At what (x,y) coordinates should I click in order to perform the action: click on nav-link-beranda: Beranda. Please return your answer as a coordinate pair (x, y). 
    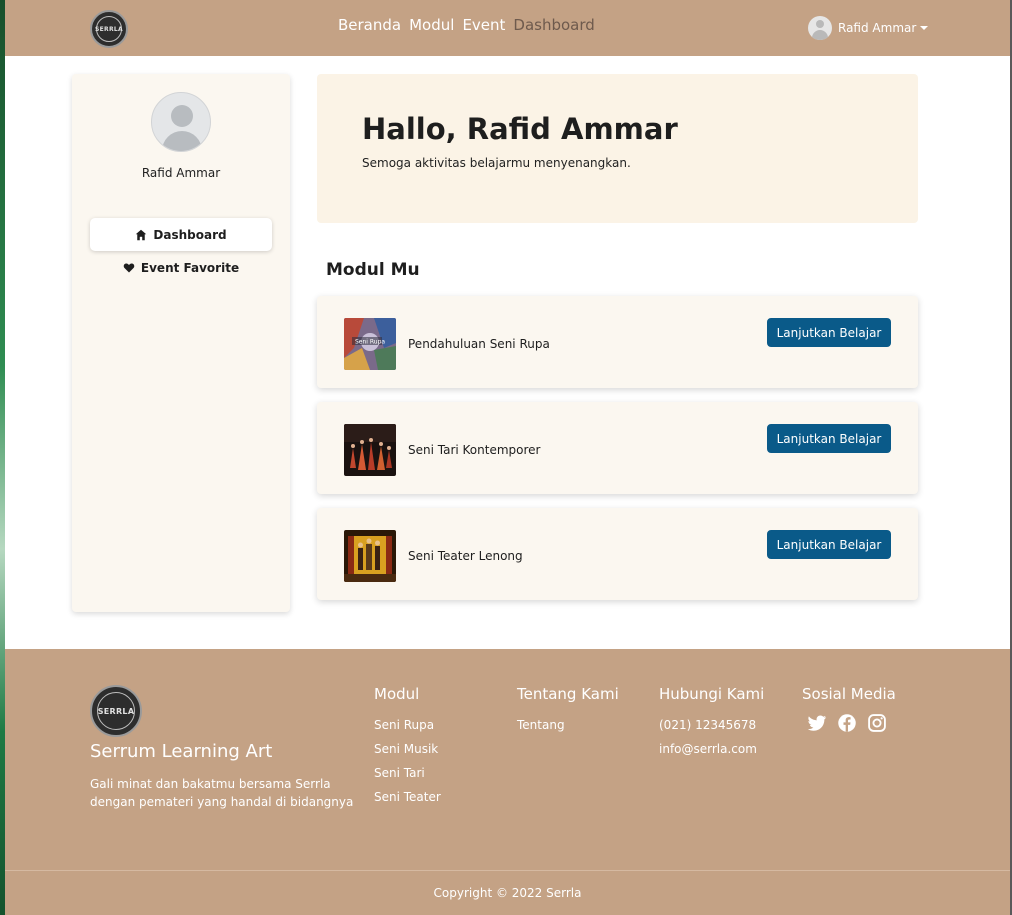
    Looking at the image, I should click on (369, 25).